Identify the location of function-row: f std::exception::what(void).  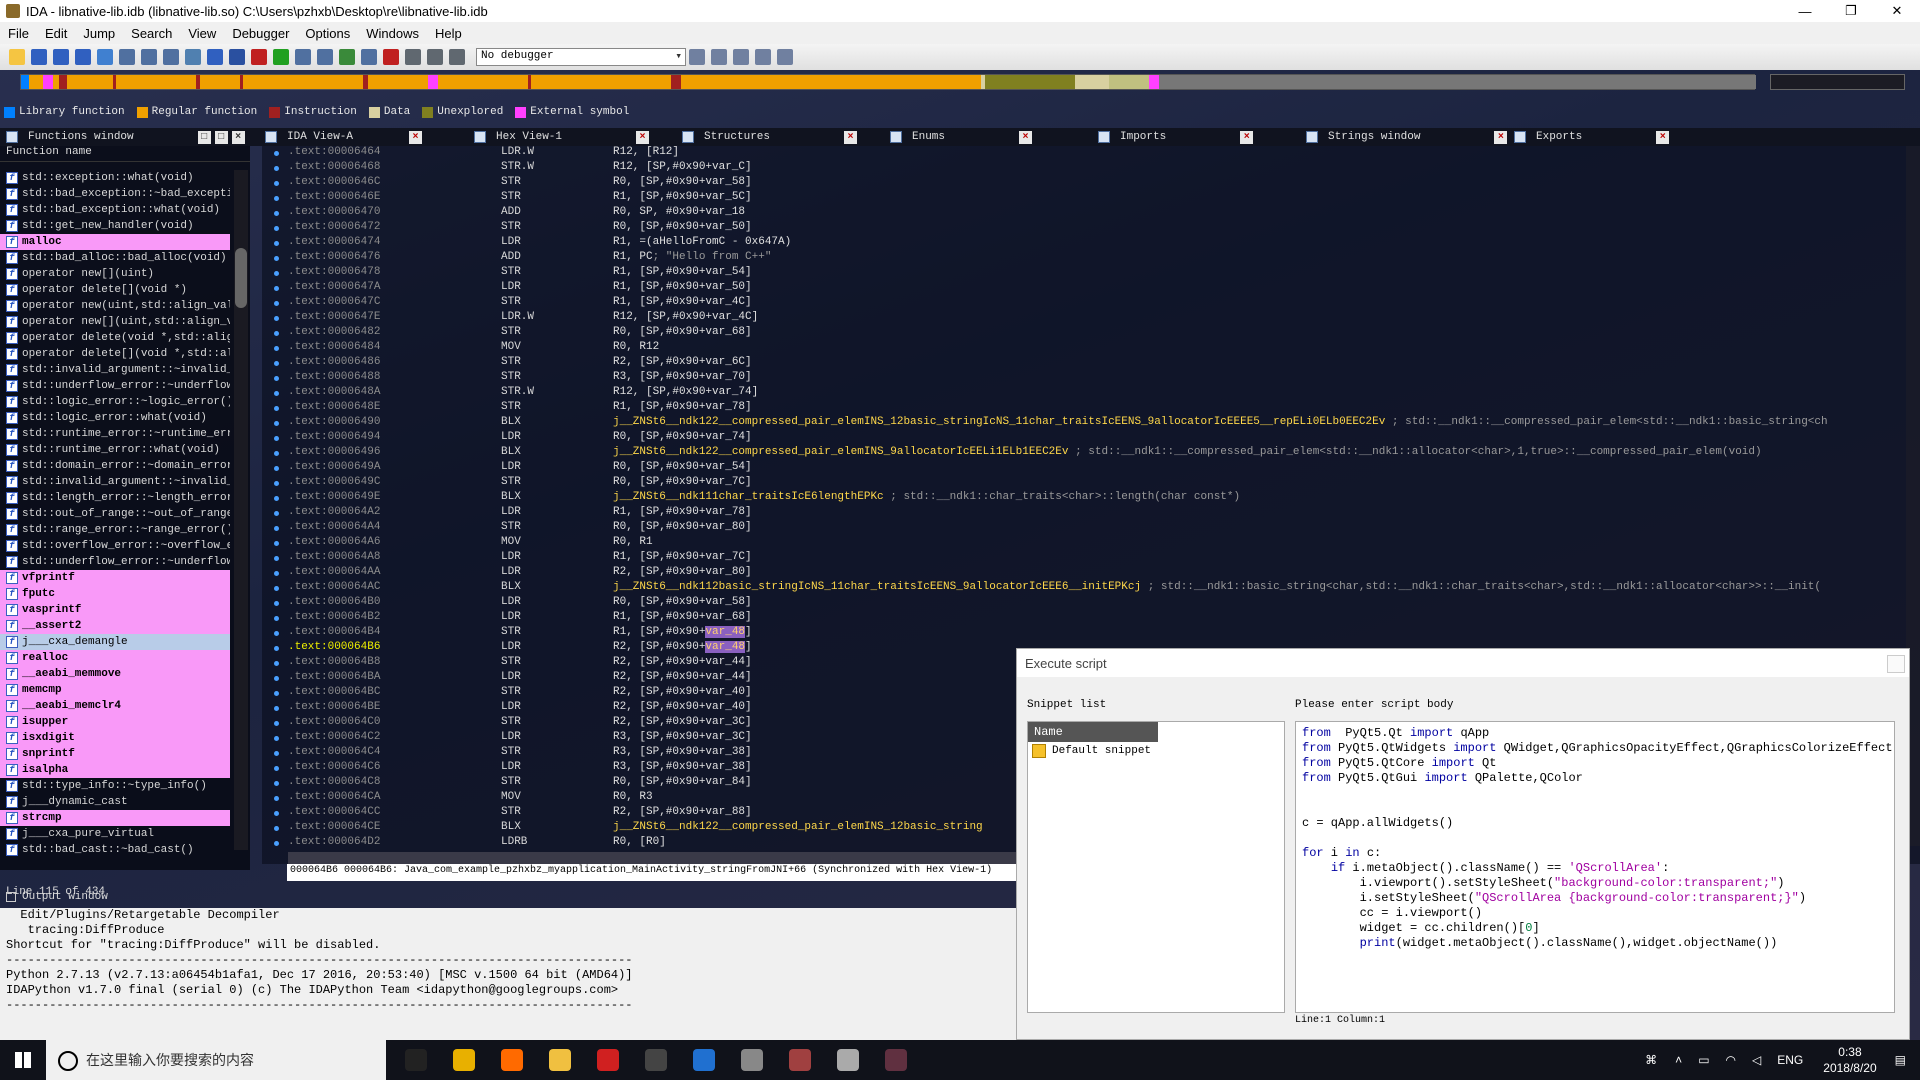
(115, 178).